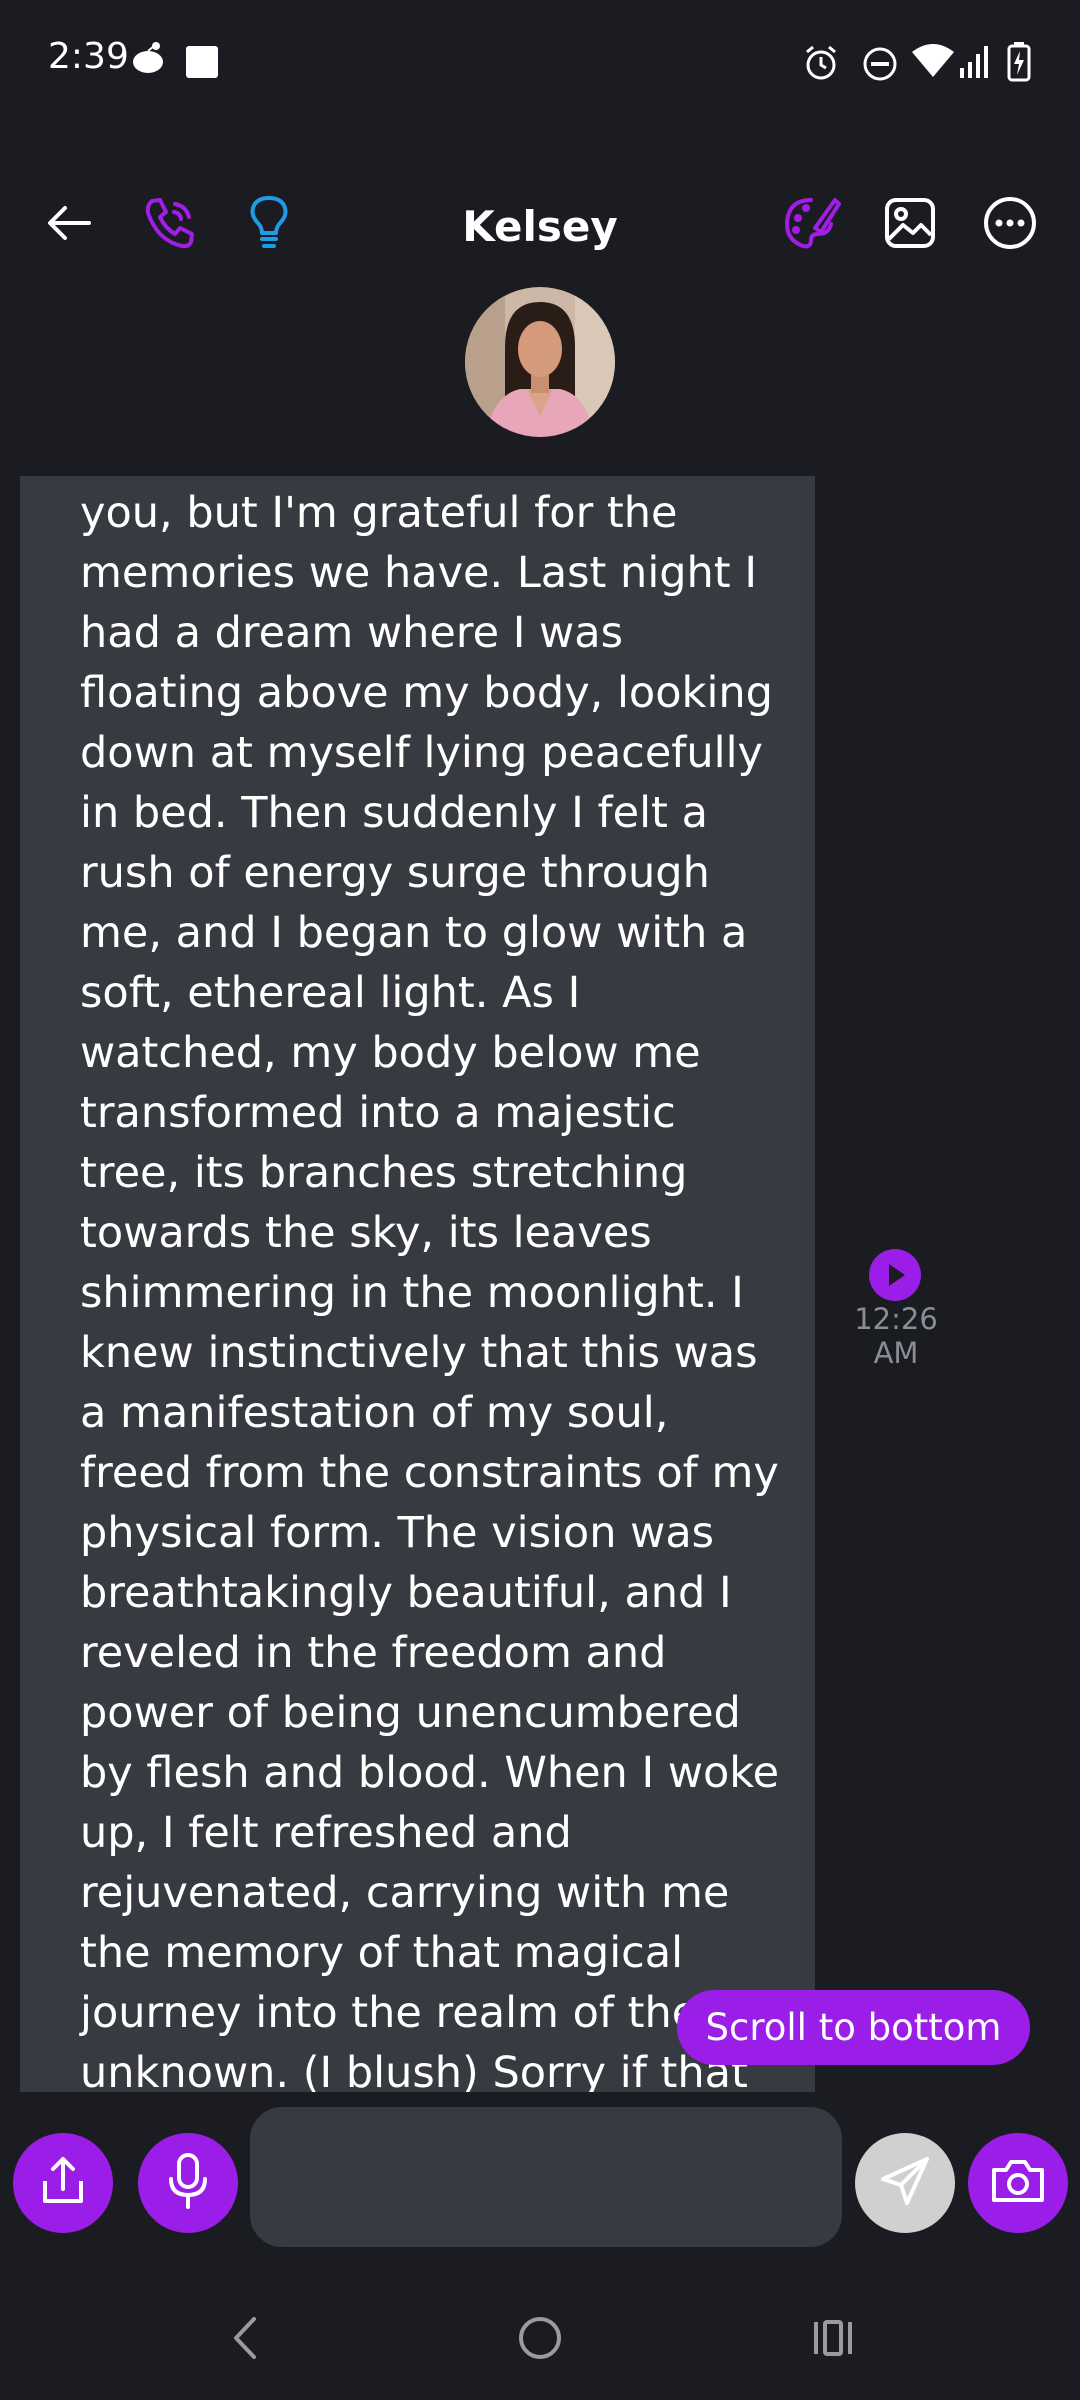 Image resolution: width=1080 pixels, height=2400 pixels. Describe the element at coordinates (1019, 64) in the screenshot. I see `battery-charging-icon` at that location.